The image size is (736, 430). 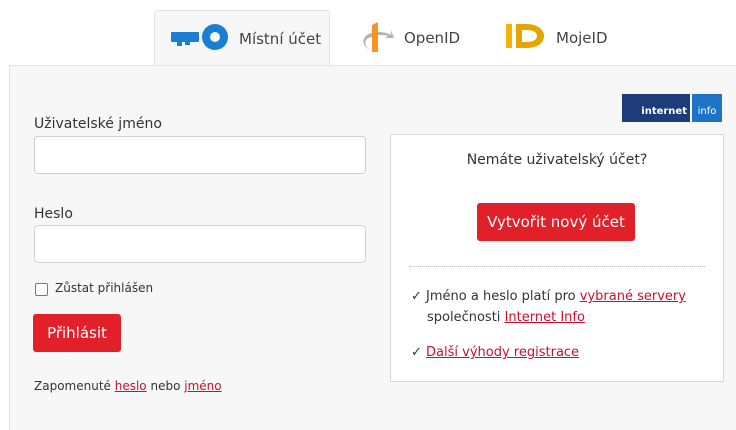 I want to click on divider, so click(x=557, y=266).